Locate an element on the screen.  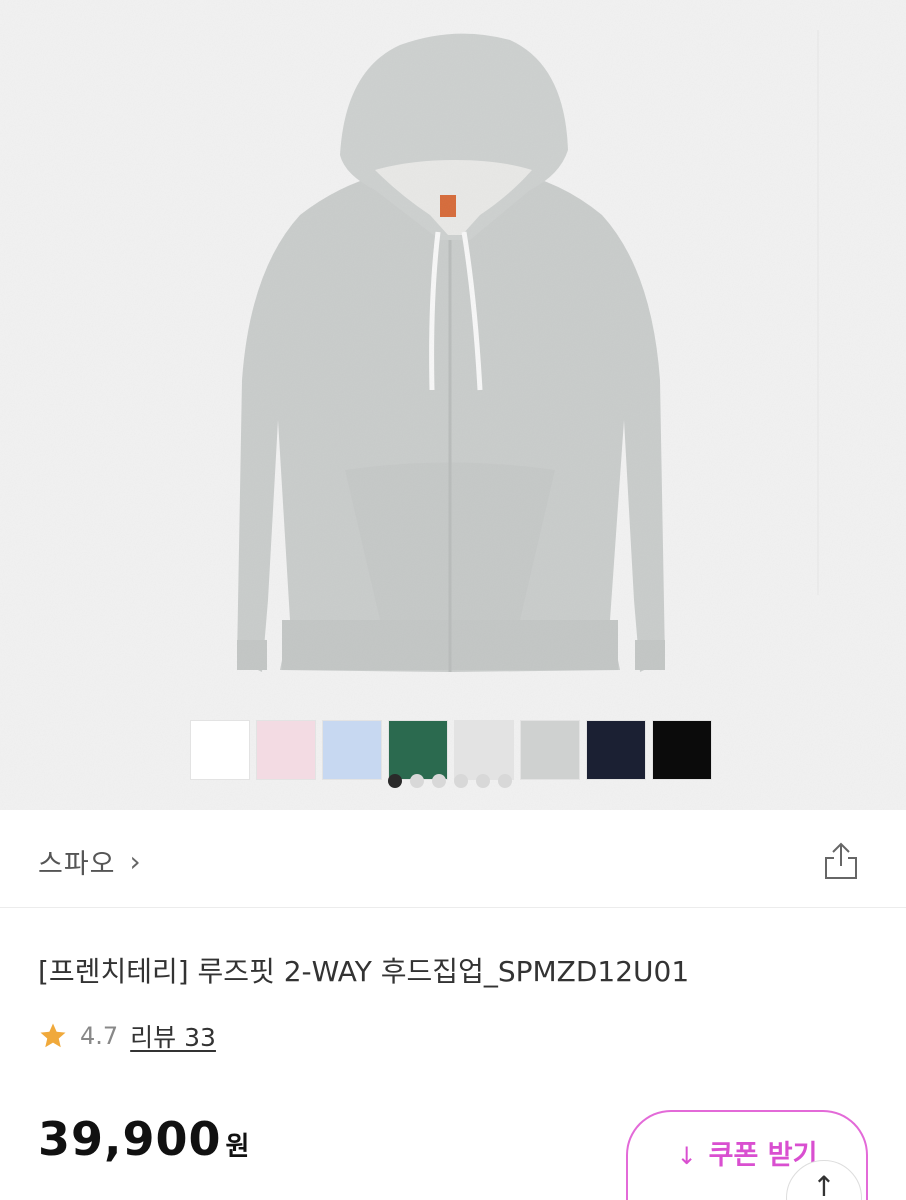
brand-row: 스파오 › is located at coordinates (453, 859).